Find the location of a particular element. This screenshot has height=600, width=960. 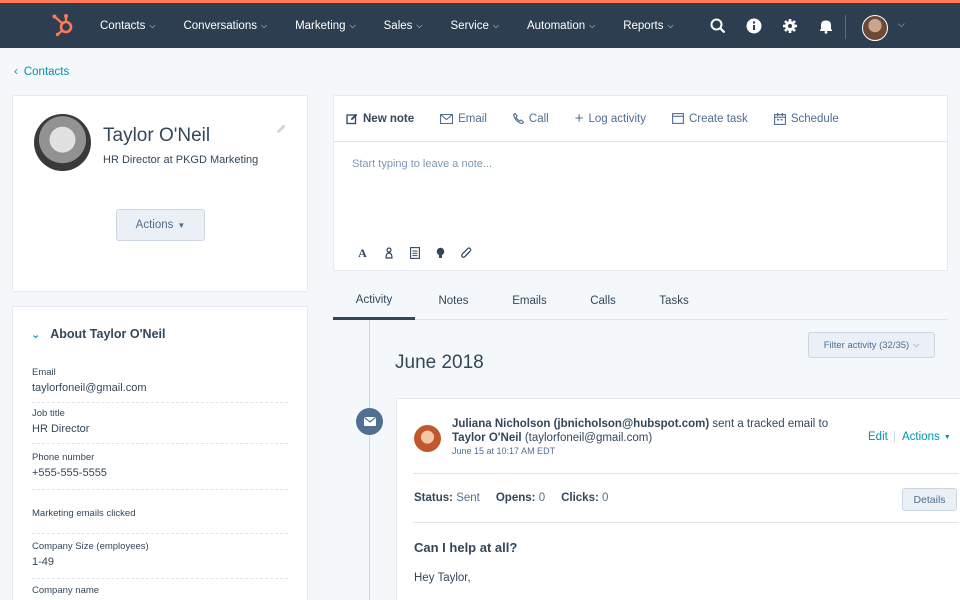

actions-link-label: Actions is located at coordinates (921, 437).